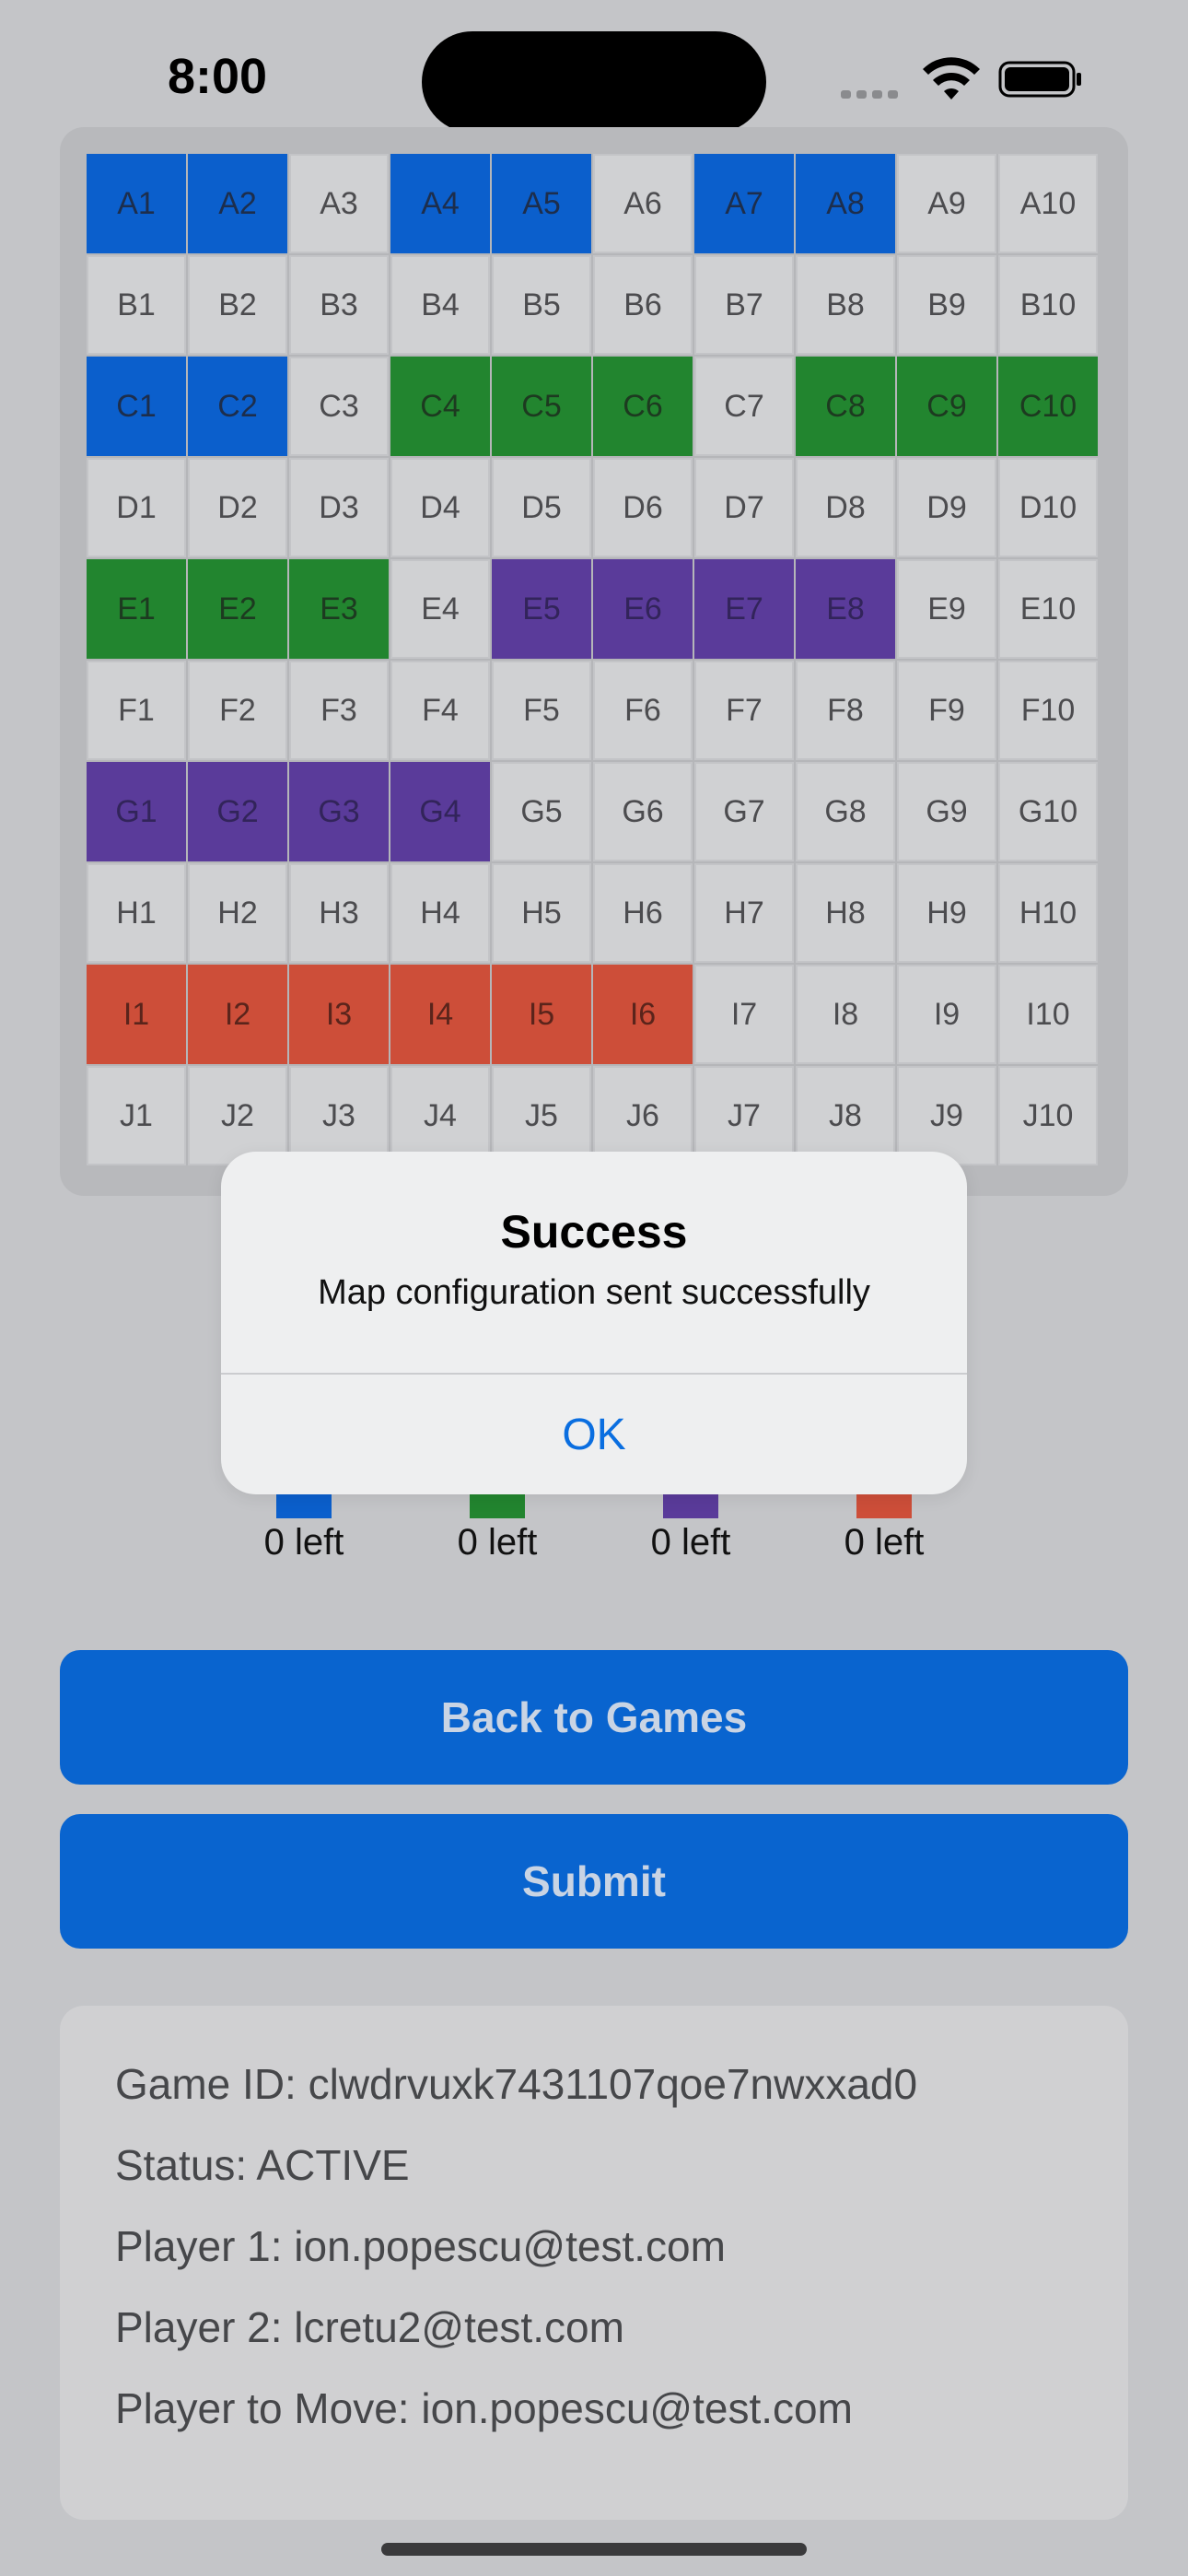  Describe the element at coordinates (1048, 811) in the screenshot. I see `board-cell-g10: G10` at that location.